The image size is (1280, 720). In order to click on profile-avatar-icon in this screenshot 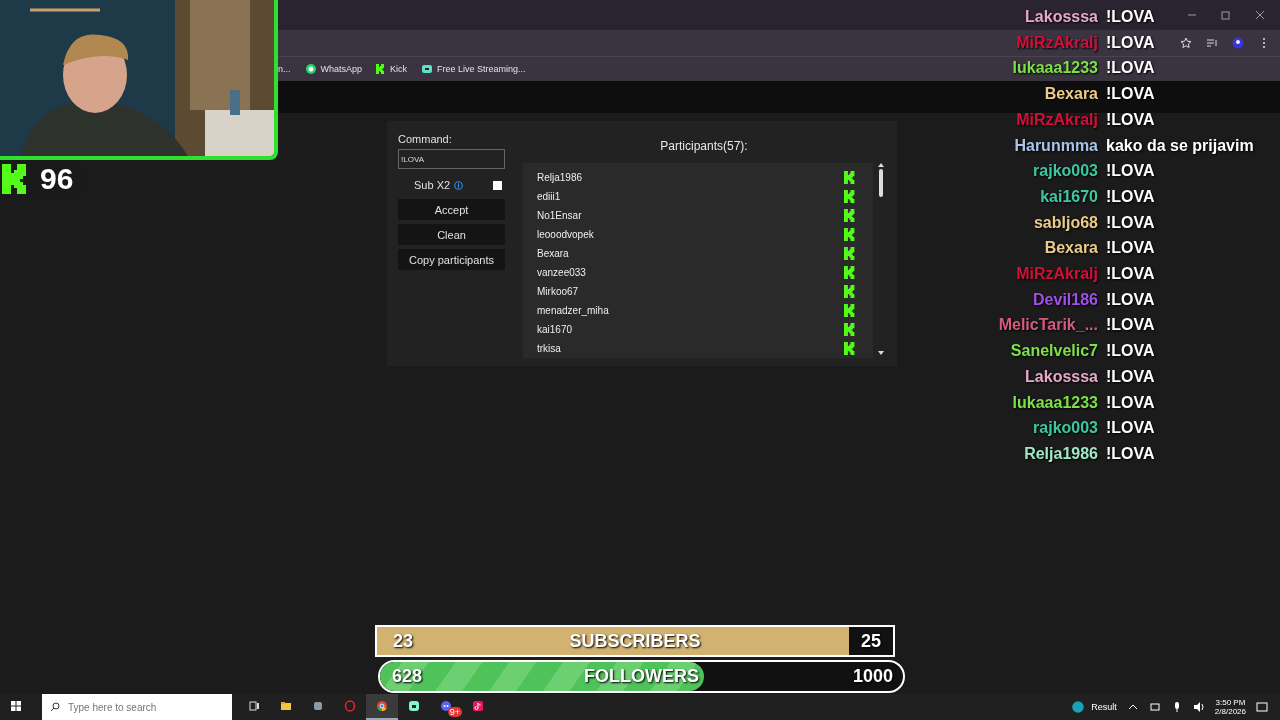, I will do `click(1238, 43)`.